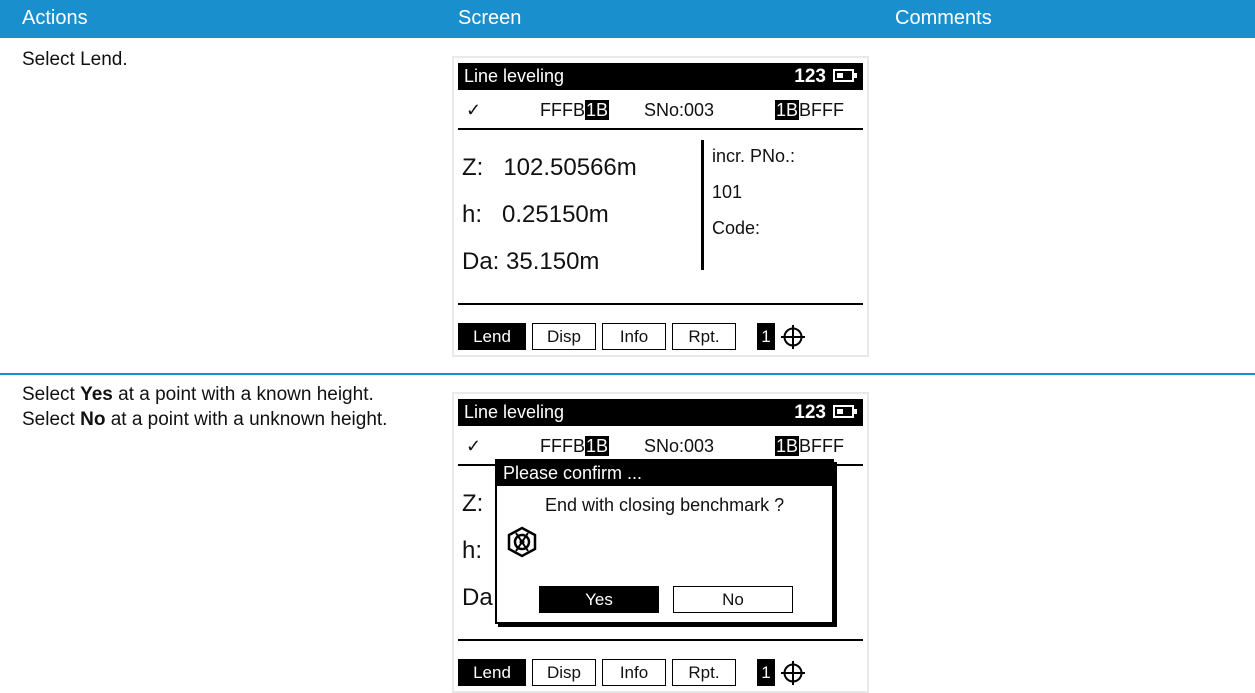 This screenshot has height=693, width=1255. Describe the element at coordinates (472, 550) in the screenshot. I see `h-label: h:` at that location.